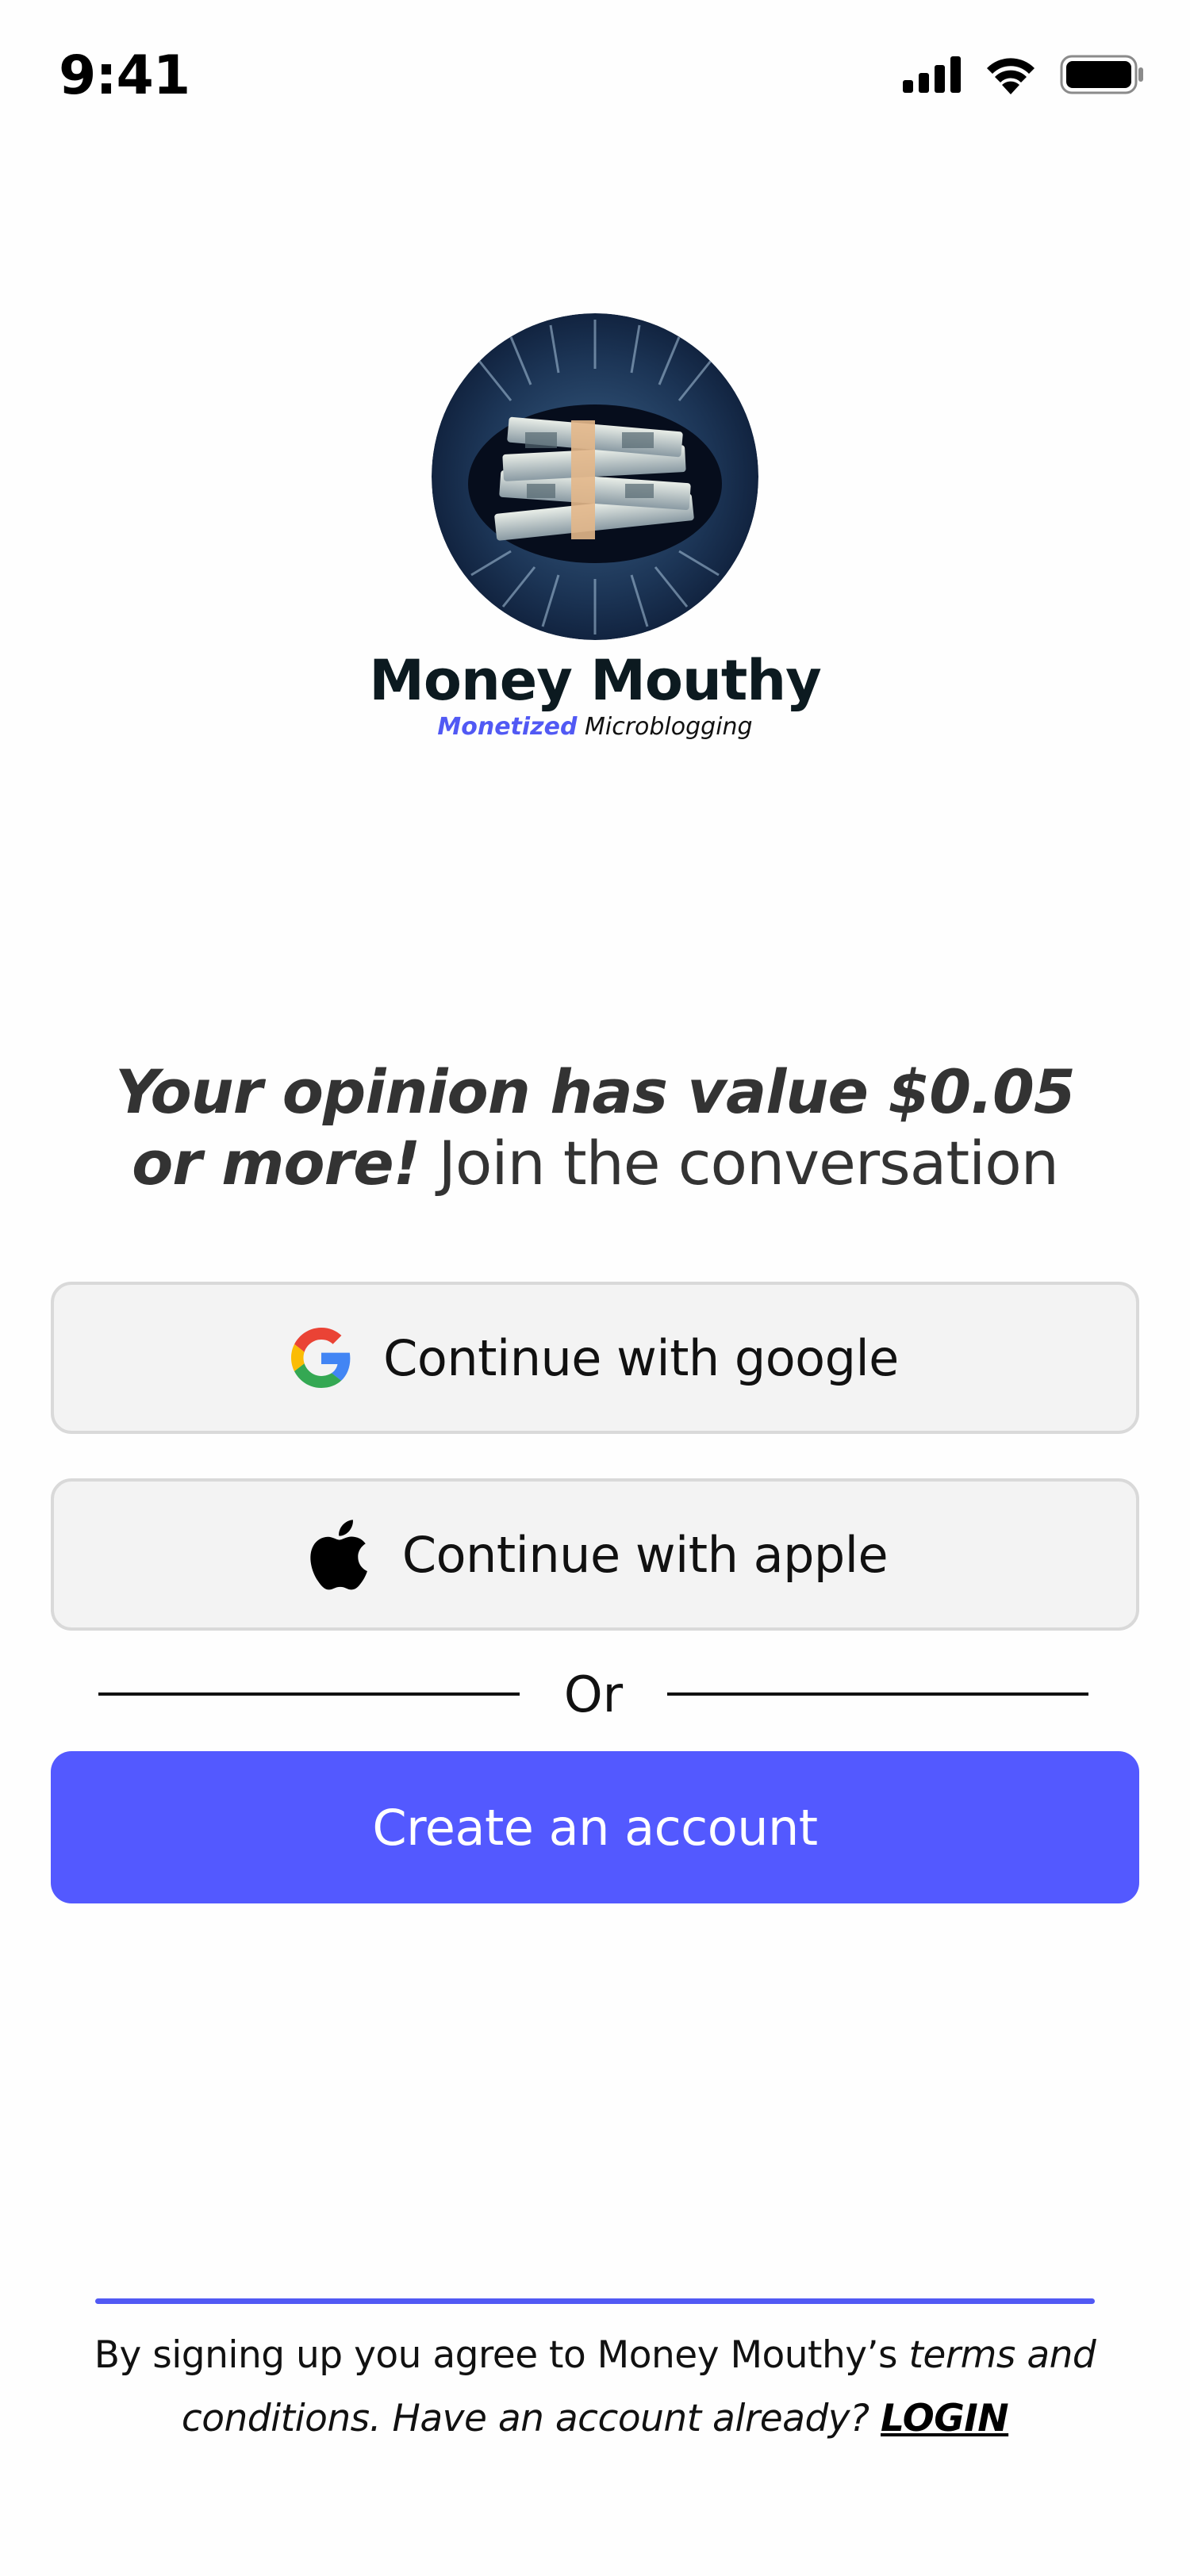 The image size is (1190, 2576). Describe the element at coordinates (1101, 74) in the screenshot. I see `battery-icon` at that location.